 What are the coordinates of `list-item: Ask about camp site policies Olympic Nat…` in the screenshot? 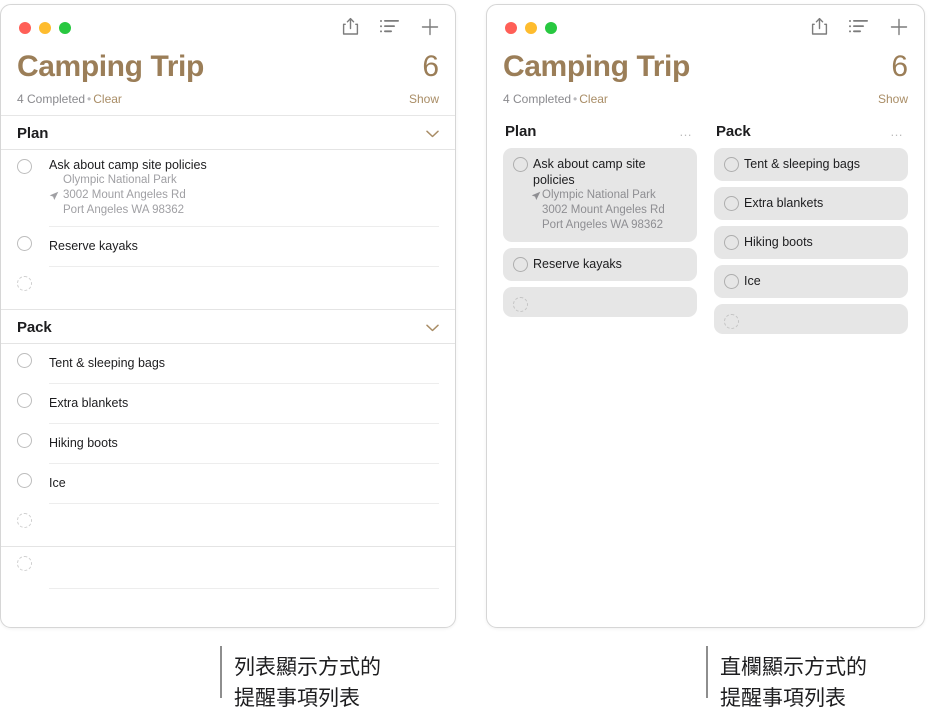 It's located at (228, 188).